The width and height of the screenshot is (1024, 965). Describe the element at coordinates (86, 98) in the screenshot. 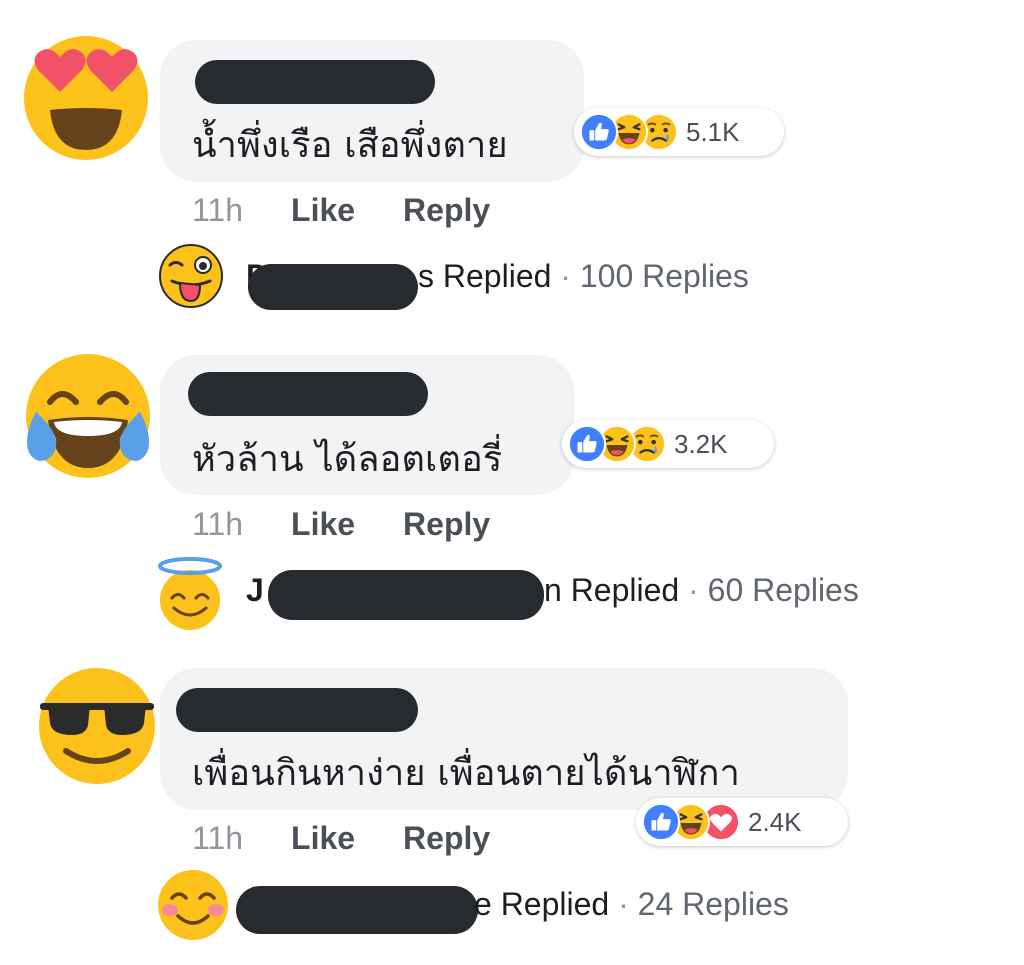

I see `heart-eyes-emoji-icon` at that location.